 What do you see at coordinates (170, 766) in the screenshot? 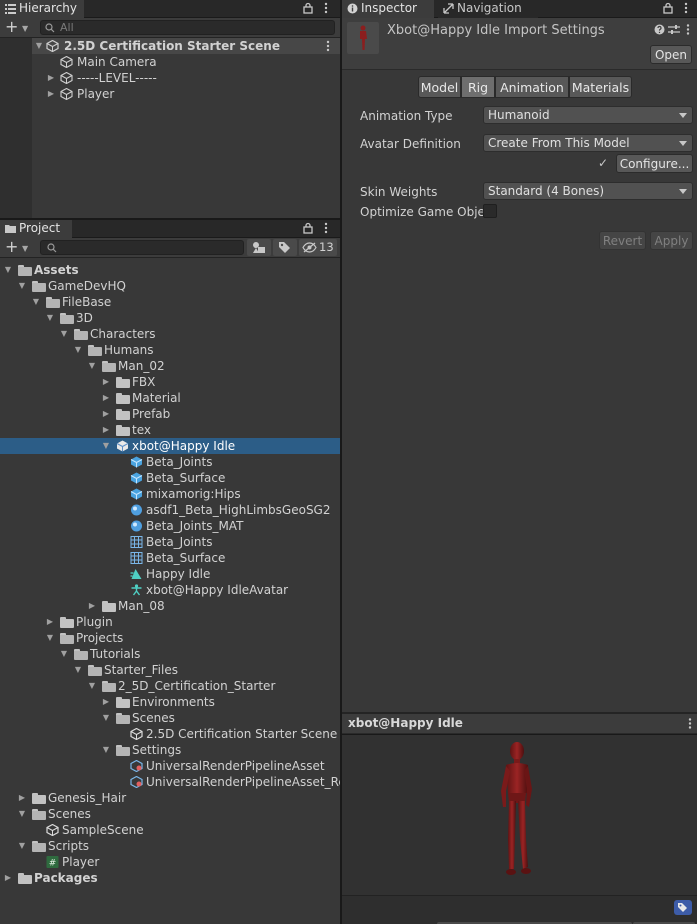
I see `project-asset-row: UniversalRenderPipelineAsset` at bounding box center [170, 766].